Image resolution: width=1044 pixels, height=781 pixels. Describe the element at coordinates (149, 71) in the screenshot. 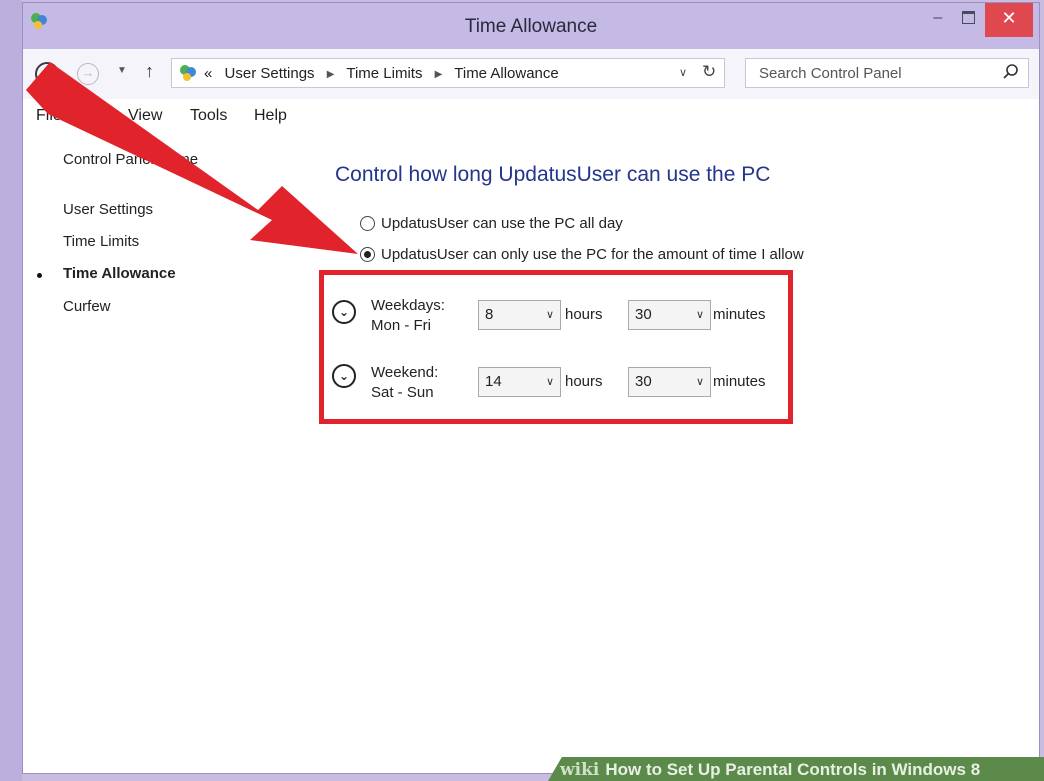

I see `up-button: ↑` at that location.